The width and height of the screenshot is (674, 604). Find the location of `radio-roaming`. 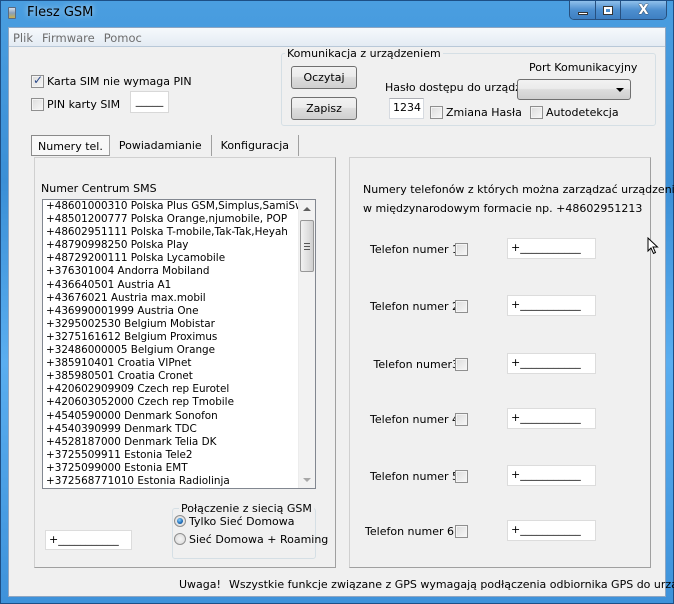

radio-roaming is located at coordinates (180, 539).